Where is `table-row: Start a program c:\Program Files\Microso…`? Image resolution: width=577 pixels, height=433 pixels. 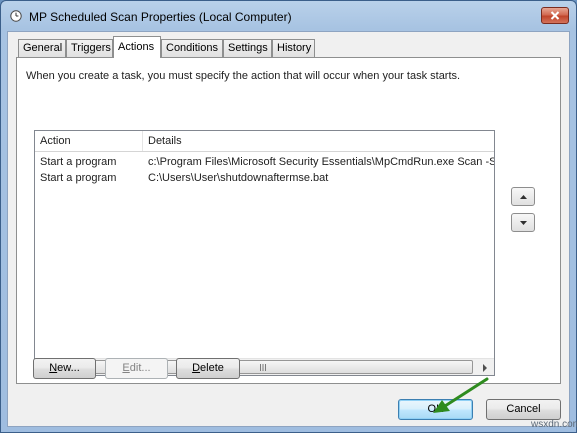 table-row: Start a program c:\Program Files\Microso… is located at coordinates (264, 162).